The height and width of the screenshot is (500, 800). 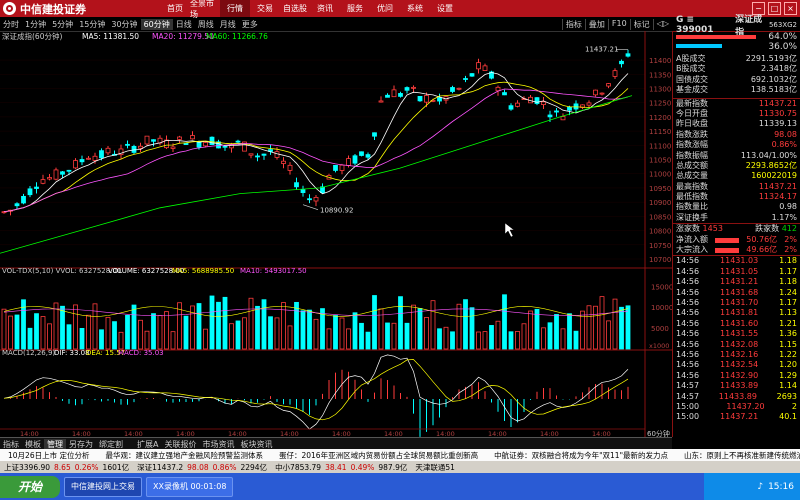 What do you see at coordinates (124, 24) in the screenshot?
I see `period-tab: 30分钟` at bounding box center [124, 24].